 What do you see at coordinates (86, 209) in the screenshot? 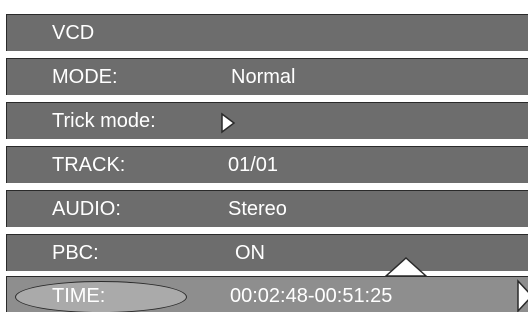
I see `audio-label: AUDIO:` at bounding box center [86, 209].